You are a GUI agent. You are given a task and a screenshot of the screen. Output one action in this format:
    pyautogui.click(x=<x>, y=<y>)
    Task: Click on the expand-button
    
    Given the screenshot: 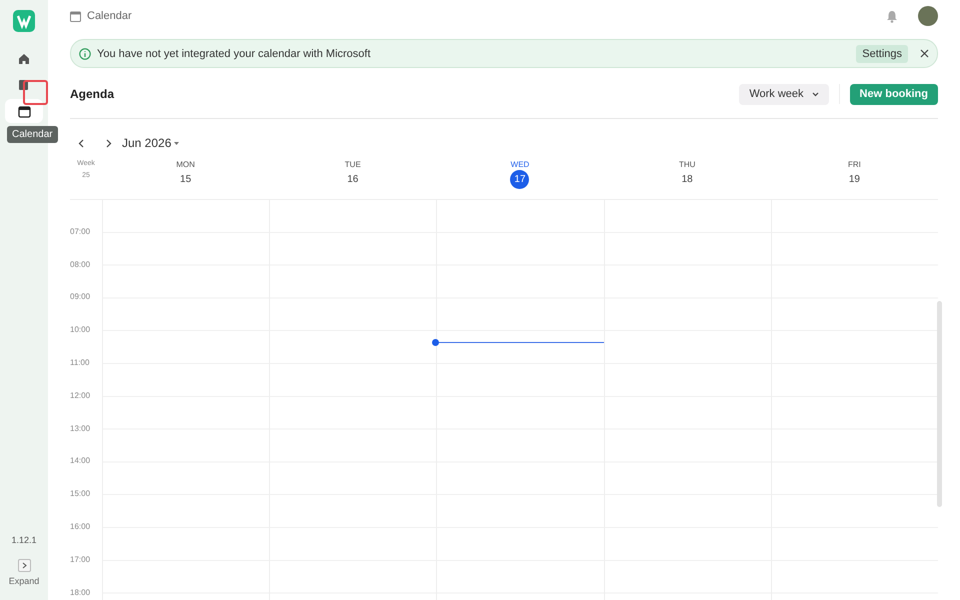 What is the action you would take?
    pyautogui.click(x=24, y=565)
    